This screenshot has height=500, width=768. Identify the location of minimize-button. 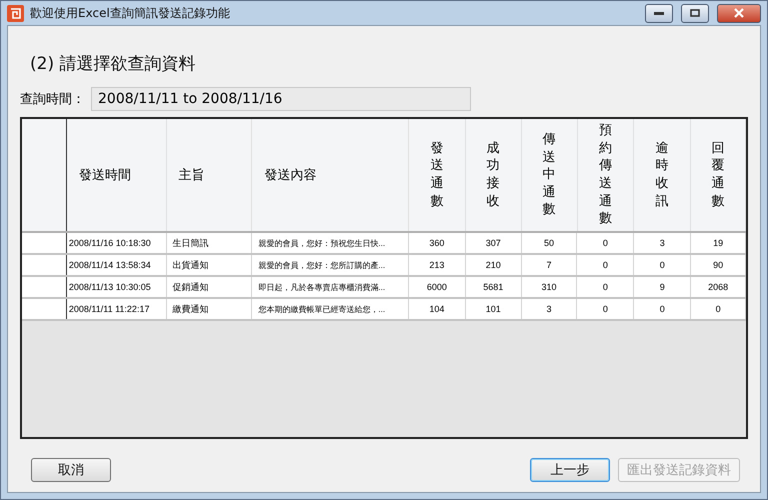
(659, 13).